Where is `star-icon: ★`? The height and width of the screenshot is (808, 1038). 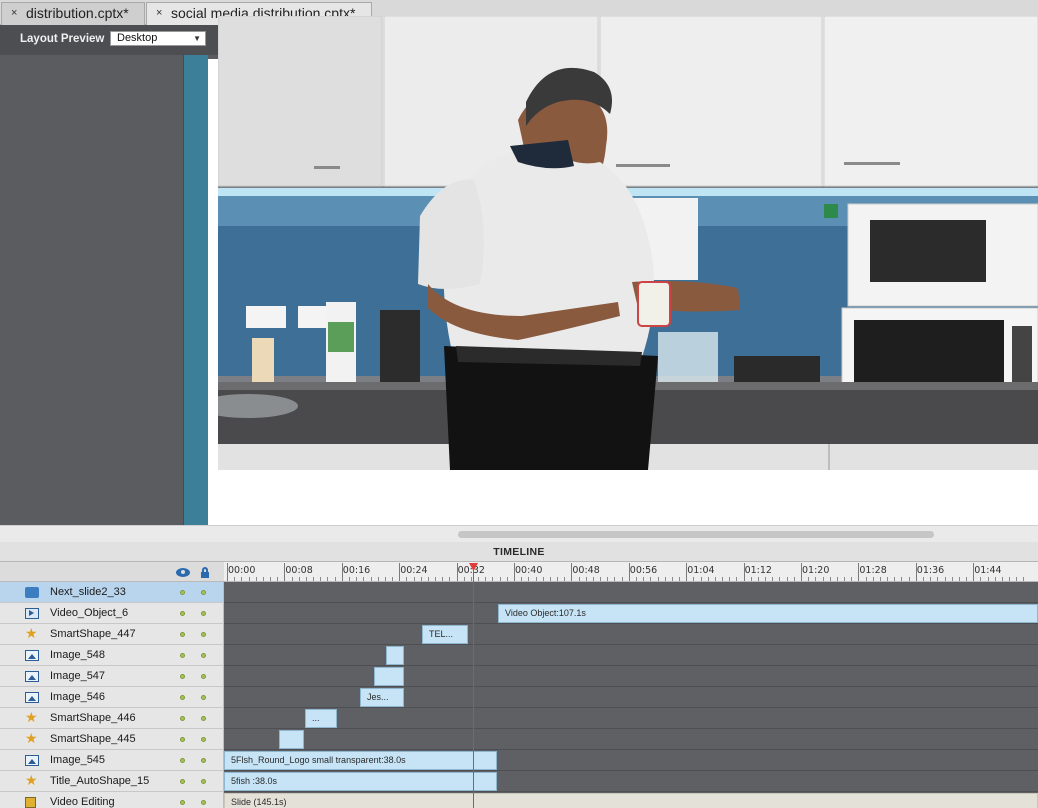
star-icon: ★ is located at coordinates (31, 738).